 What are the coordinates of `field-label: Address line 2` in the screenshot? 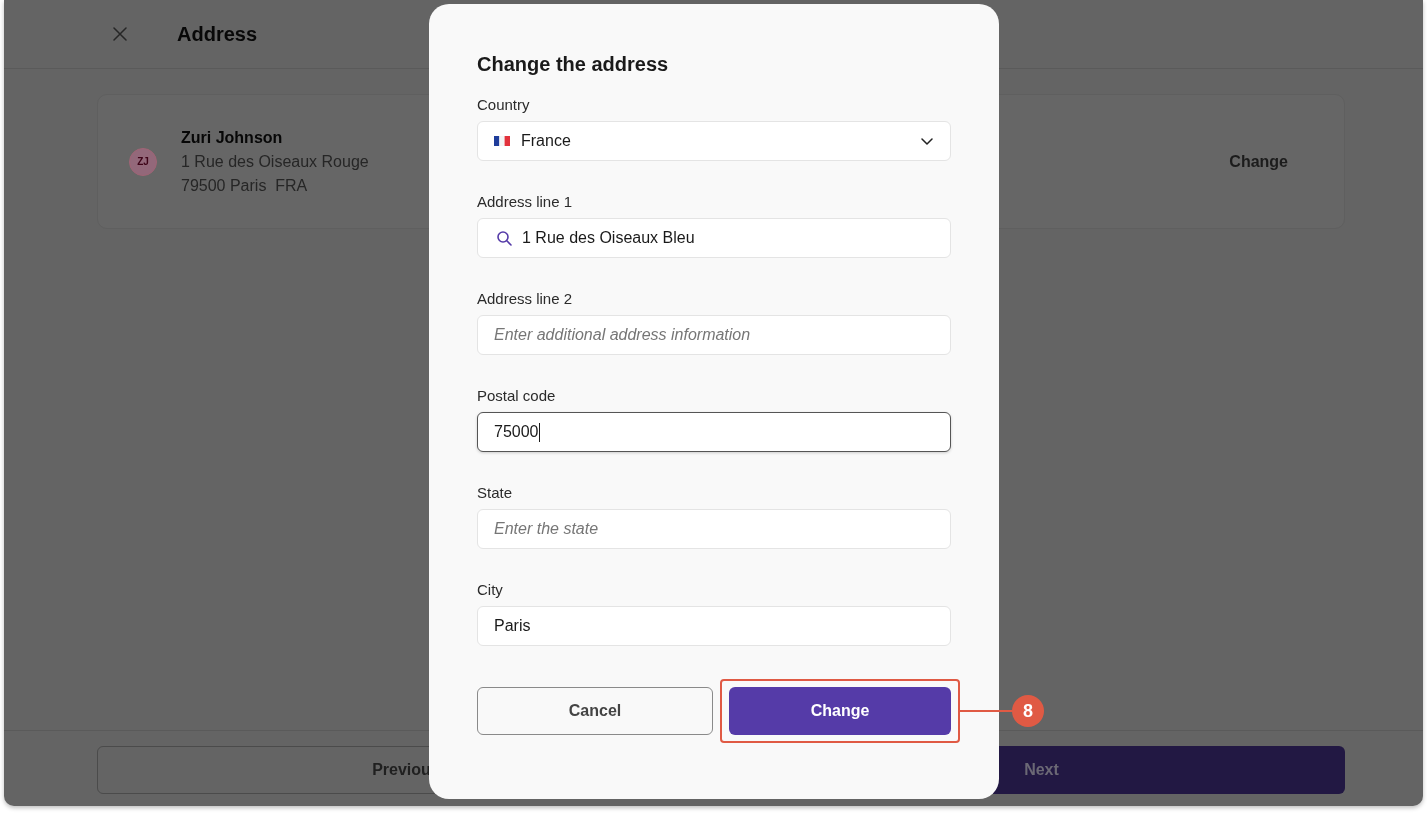 It's located at (525, 299).